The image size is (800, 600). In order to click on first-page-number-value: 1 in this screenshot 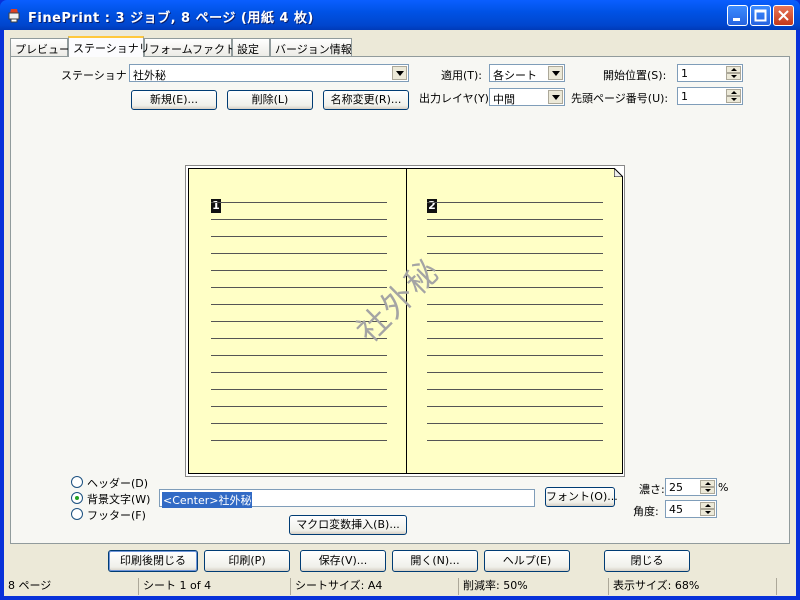, I will do `click(684, 96)`.